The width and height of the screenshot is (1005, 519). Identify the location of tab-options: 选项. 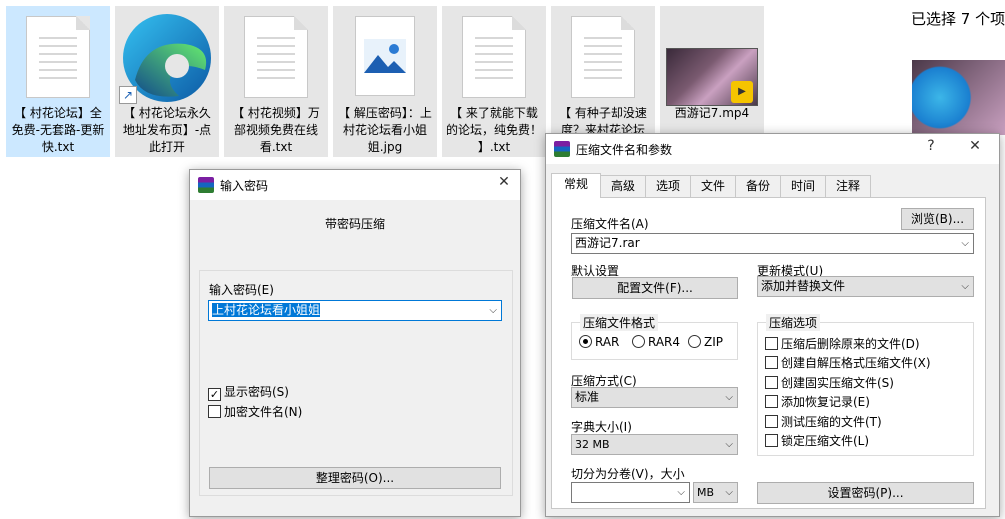
(668, 186).